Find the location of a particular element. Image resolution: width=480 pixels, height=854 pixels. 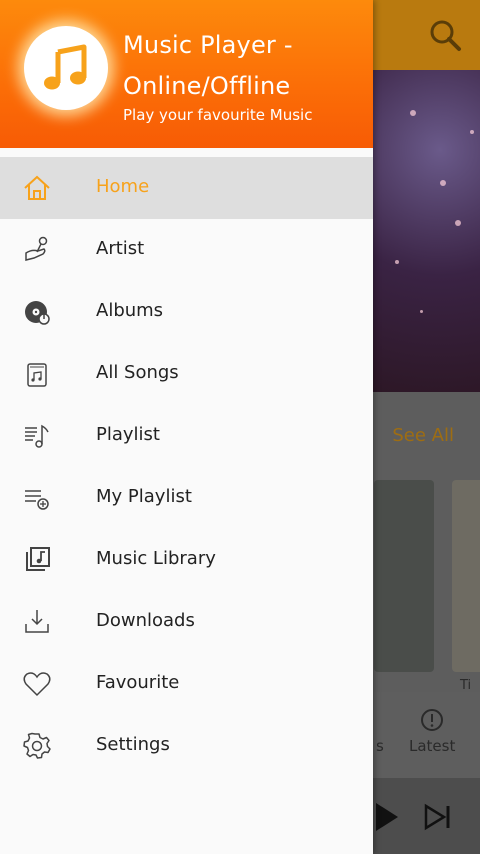

drawer-item-music-library: Music Library is located at coordinates (186, 560).